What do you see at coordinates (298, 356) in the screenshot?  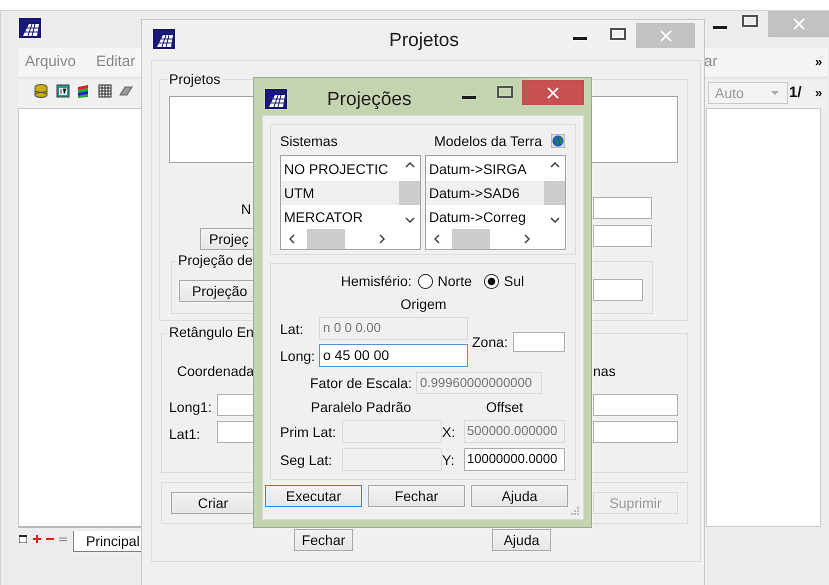 I see `field-label: Long:` at bounding box center [298, 356].